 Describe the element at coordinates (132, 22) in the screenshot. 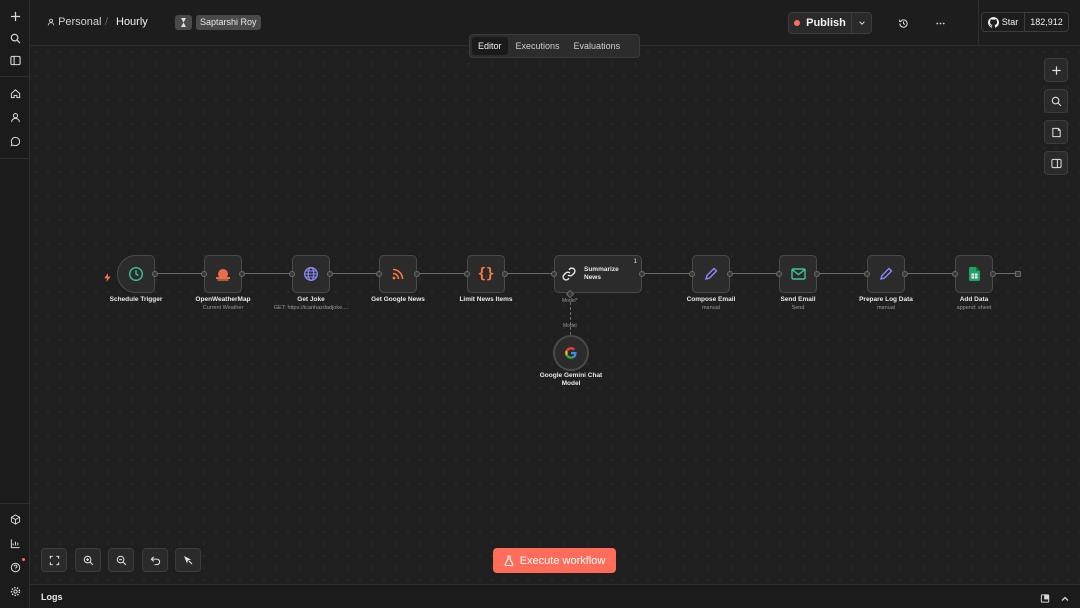

I see `workflow-name: Hourly` at that location.